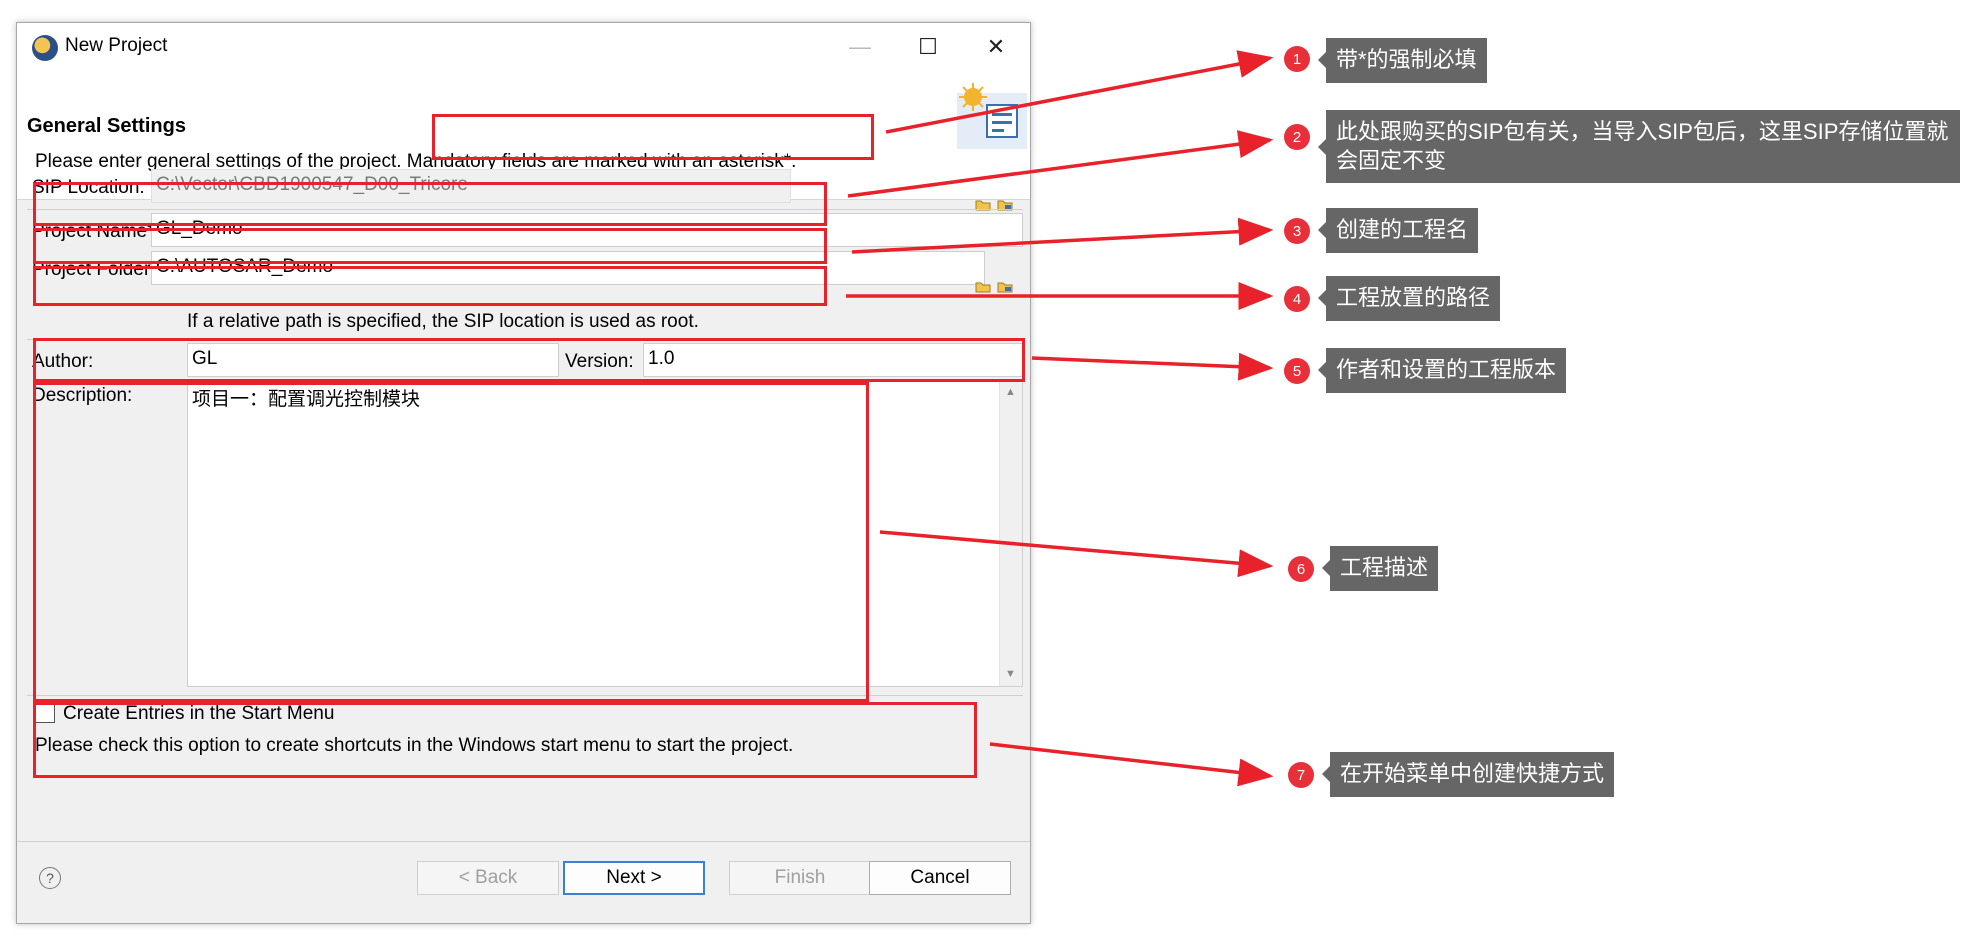  Describe the element at coordinates (1409, 298) in the screenshot. I see `annotation-note-4: 工程放置的路径` at that location.